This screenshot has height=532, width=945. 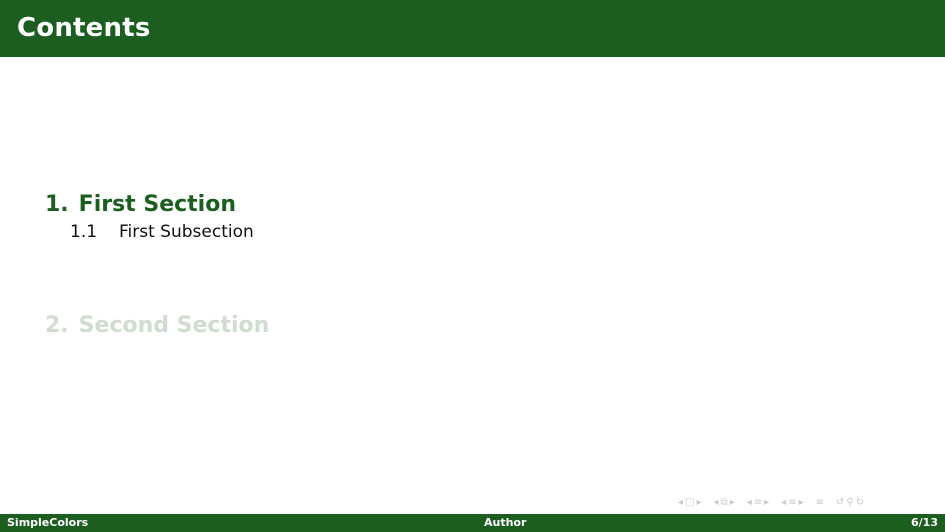 What do you see at coordinates (689, 503) in the screenshot?
I see `frame-icon: □` at bounding box center [689, 503].